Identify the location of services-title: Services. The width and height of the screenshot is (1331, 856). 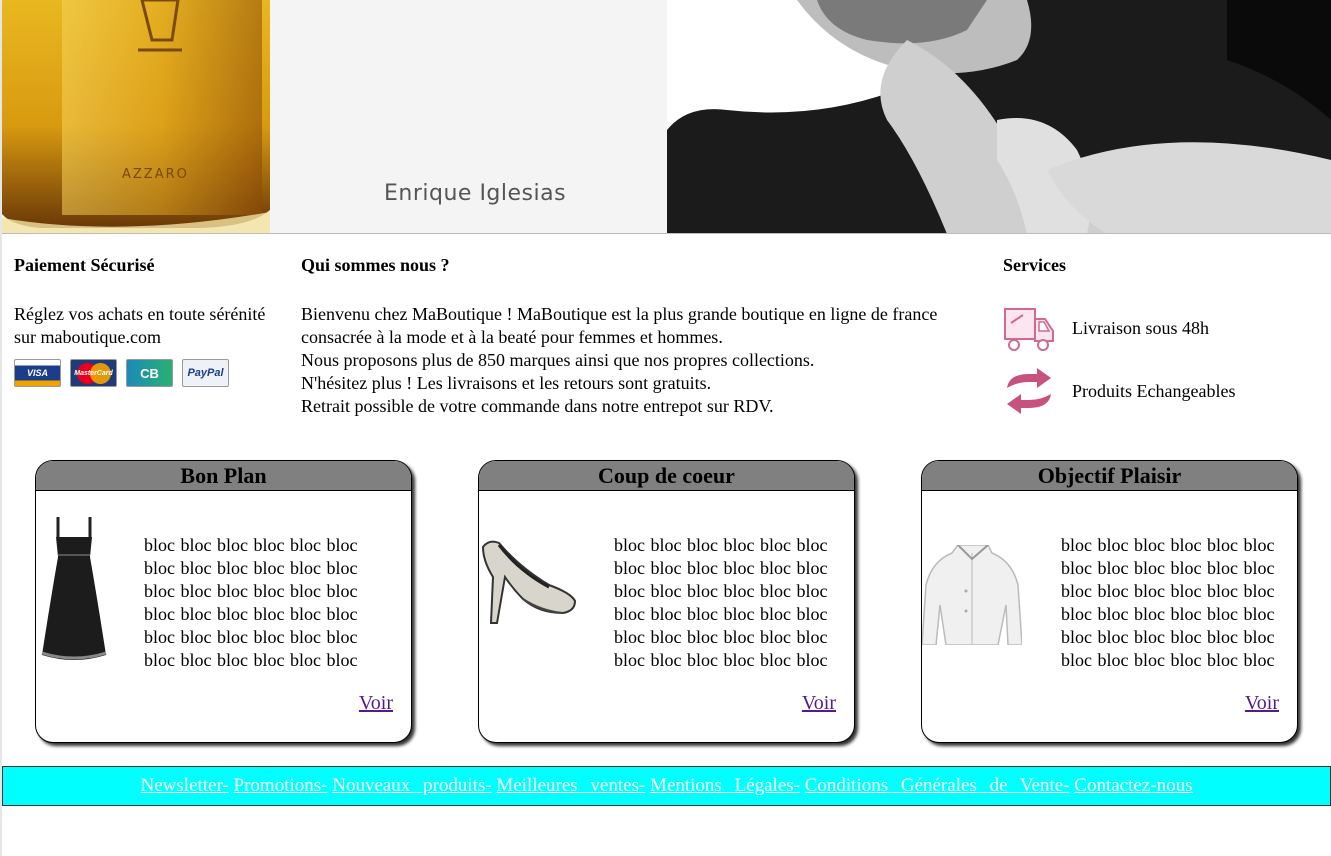
(1034, 265).